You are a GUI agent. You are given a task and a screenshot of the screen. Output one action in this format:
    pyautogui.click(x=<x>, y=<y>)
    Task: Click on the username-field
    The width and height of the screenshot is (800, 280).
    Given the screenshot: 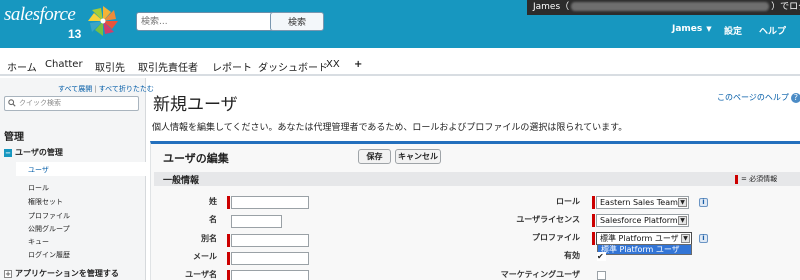 What is the action you would take?
    pyautogui.click(x=270, y=275)
    